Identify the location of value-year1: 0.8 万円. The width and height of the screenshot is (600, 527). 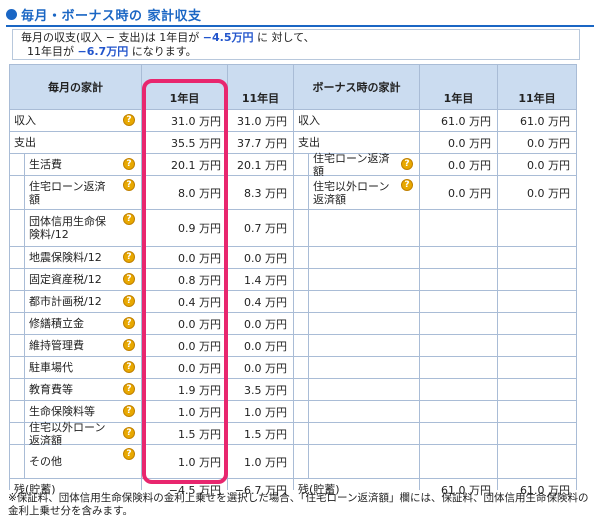
(184, 279).